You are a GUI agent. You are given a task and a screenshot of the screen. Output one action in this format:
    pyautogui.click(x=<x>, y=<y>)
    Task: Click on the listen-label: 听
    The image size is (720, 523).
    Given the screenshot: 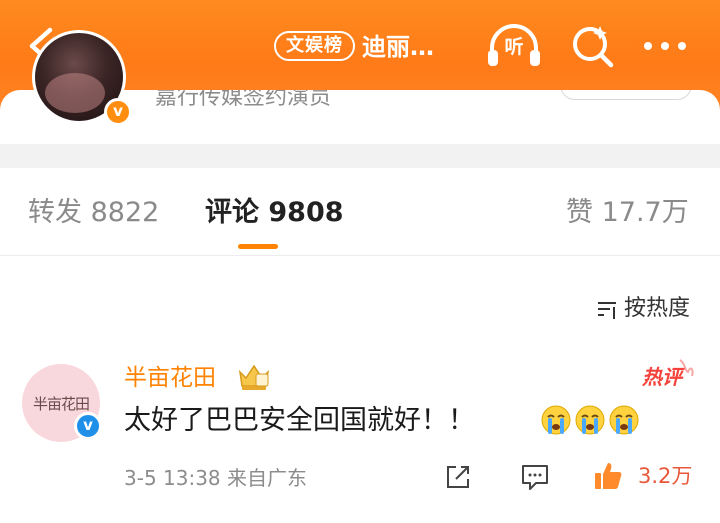 What is the action you would take?
    pyautogui.click(x=514, y=47)
    